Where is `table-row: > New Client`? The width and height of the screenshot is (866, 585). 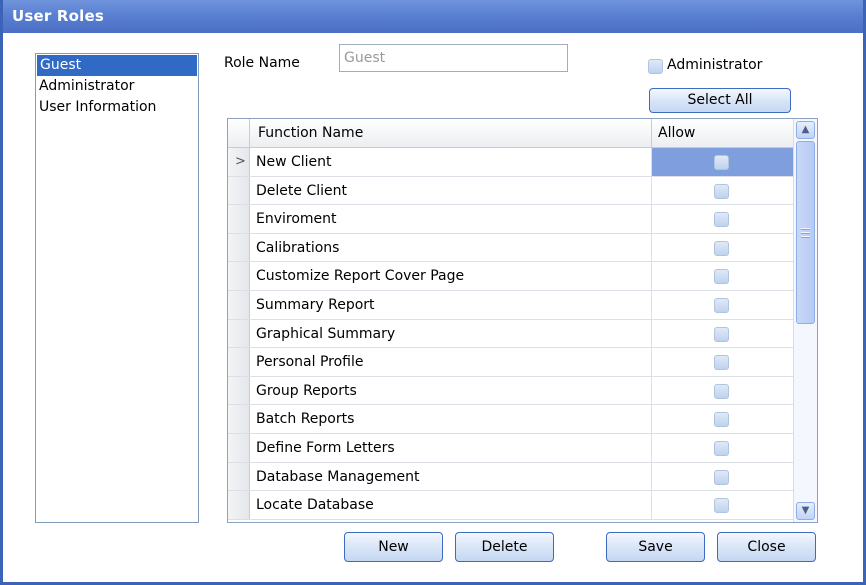 table-row: > New Client is located at coordinates (510, 162).